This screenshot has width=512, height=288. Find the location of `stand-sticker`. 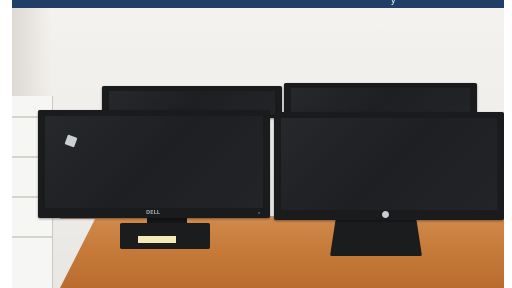

stand-sticker is located at coordinates (157, 239).